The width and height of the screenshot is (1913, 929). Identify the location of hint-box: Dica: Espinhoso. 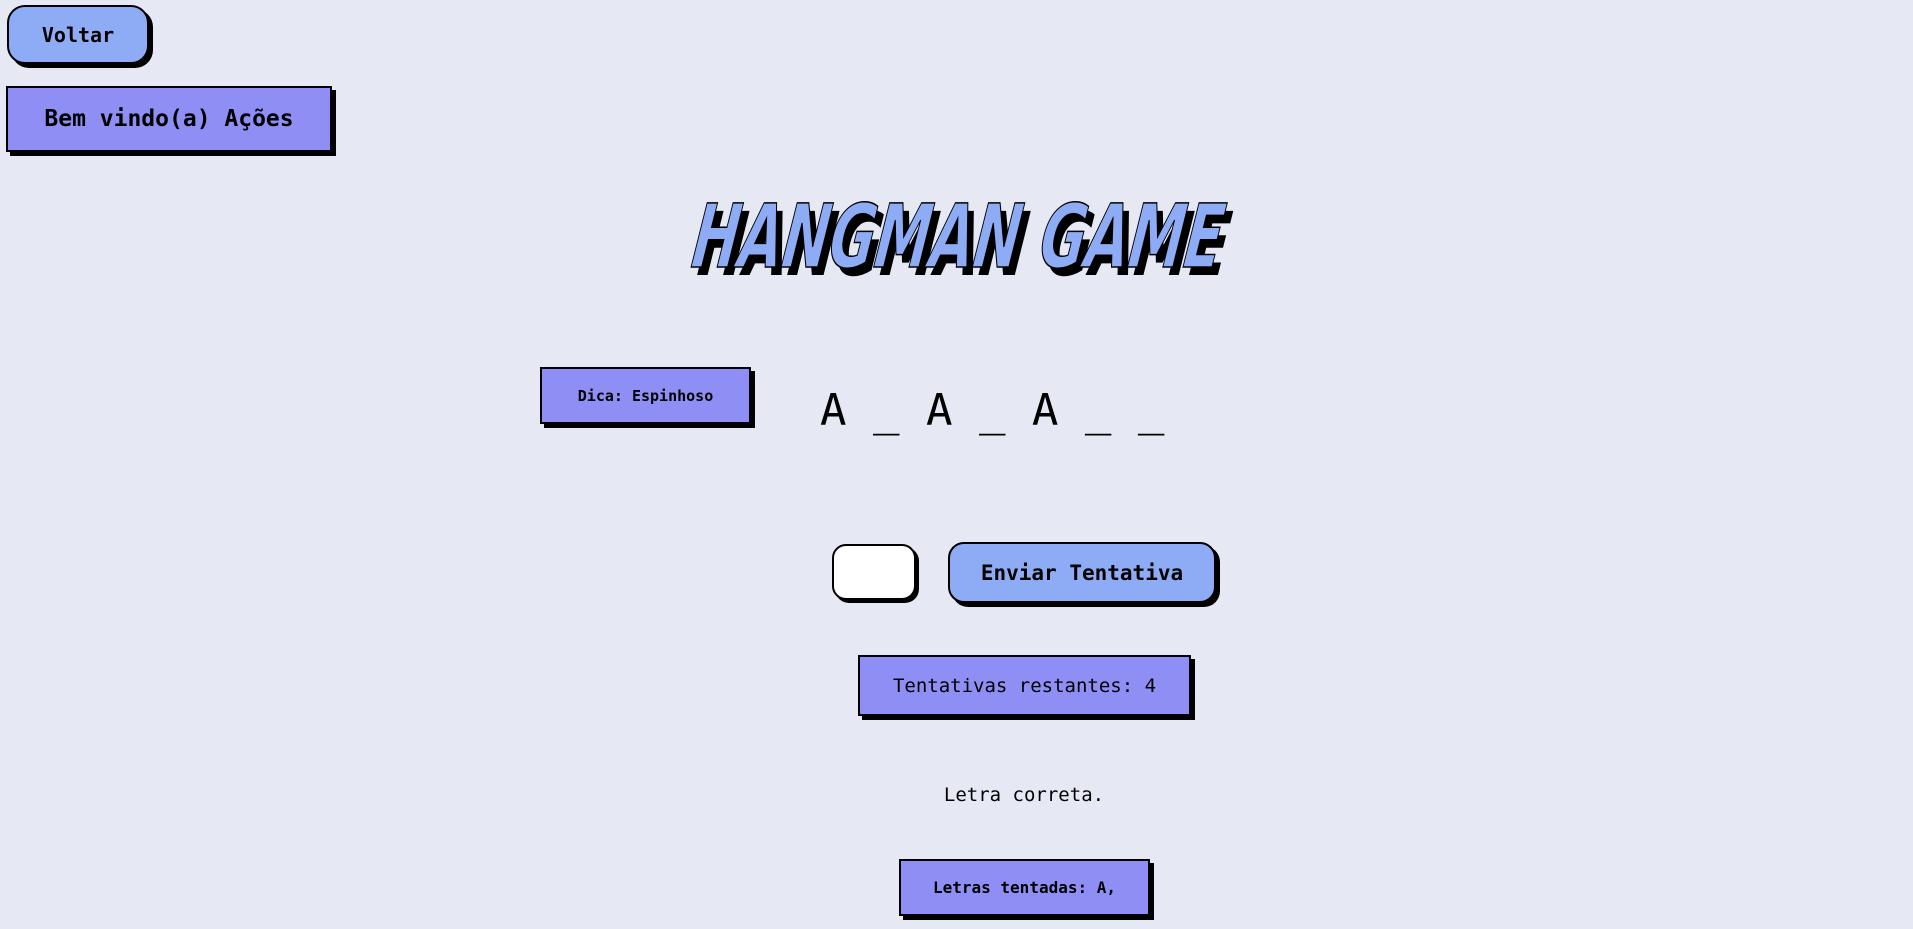
(645, 395).